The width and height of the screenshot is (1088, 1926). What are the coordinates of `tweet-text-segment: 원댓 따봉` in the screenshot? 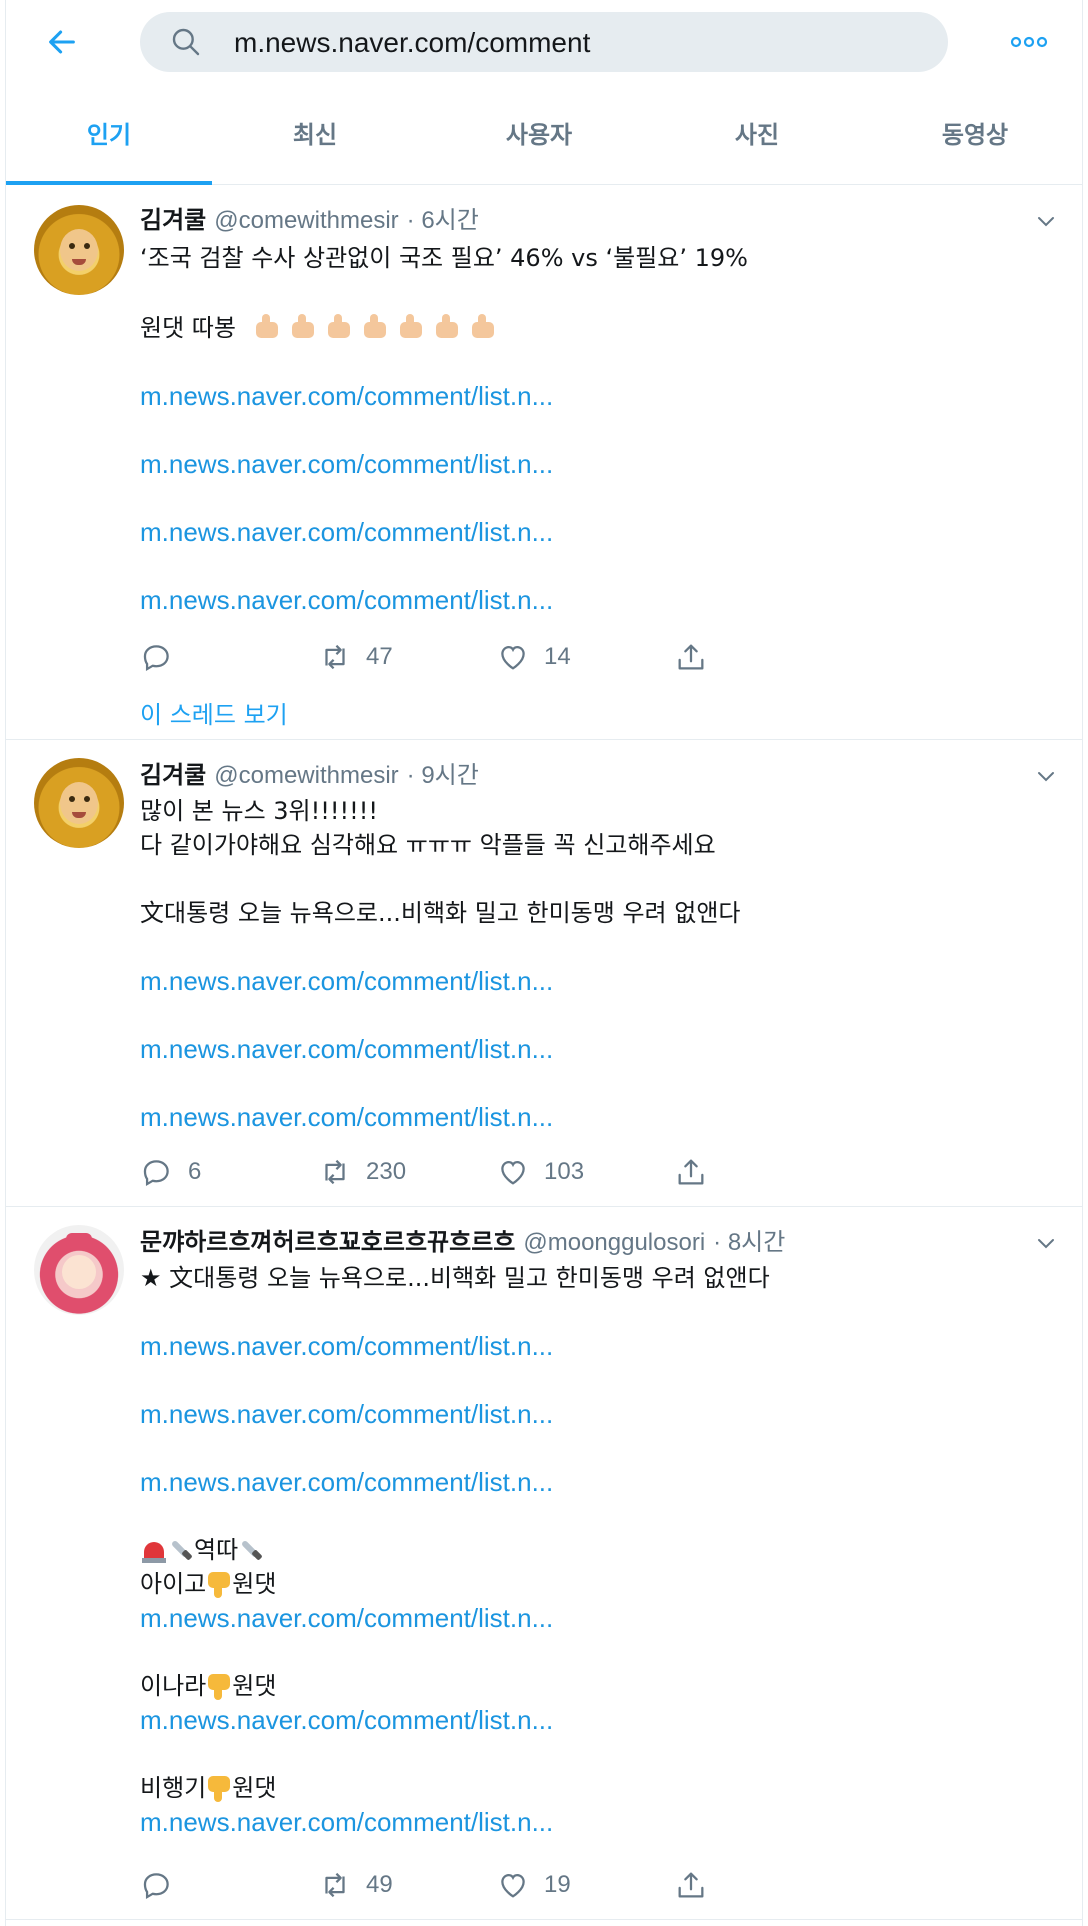 It's located at (188, 328).